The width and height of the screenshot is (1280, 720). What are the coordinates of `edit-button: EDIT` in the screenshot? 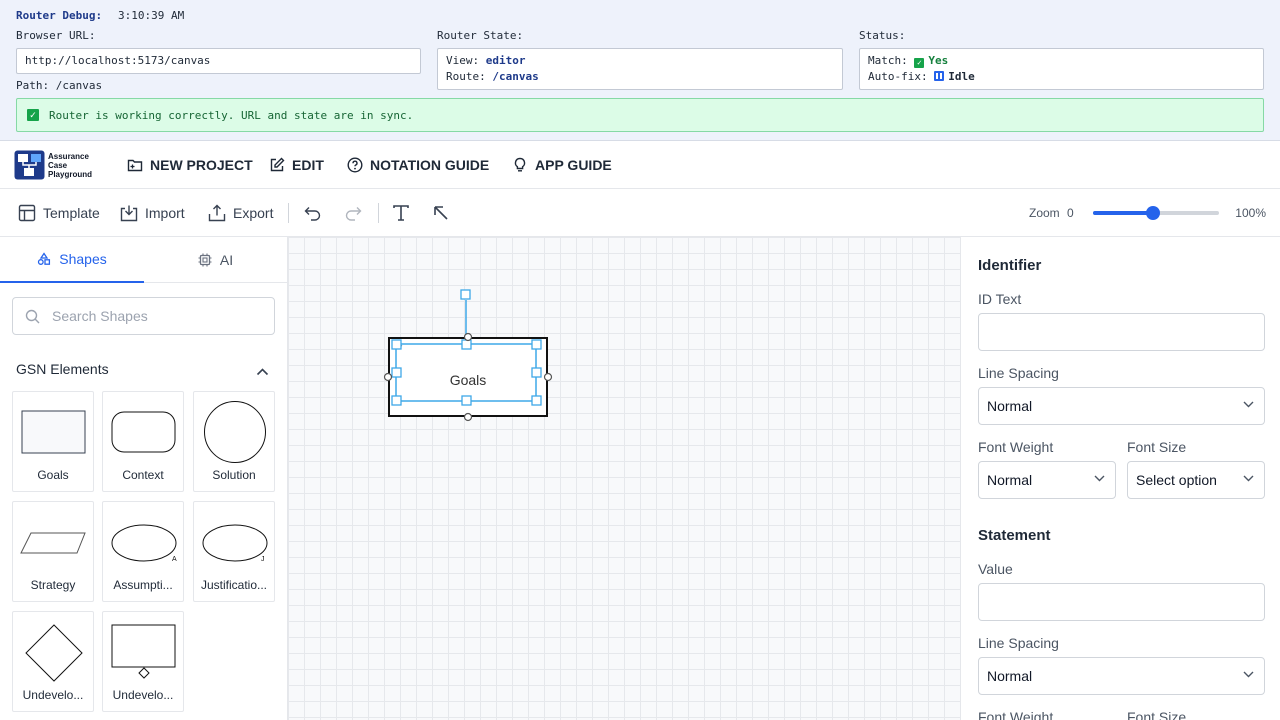 It's located at (296, 165).